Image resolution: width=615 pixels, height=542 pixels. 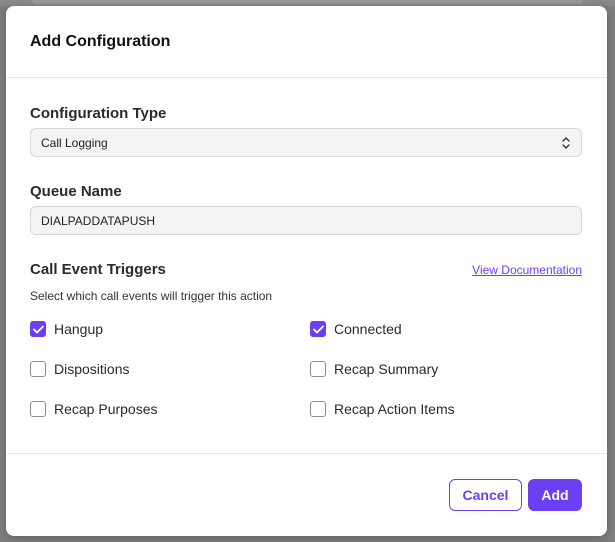 What do you see at coordinates (307, 2) in the screenshot?
I see `underlying-page-edge` at bounding box center [307, 2].